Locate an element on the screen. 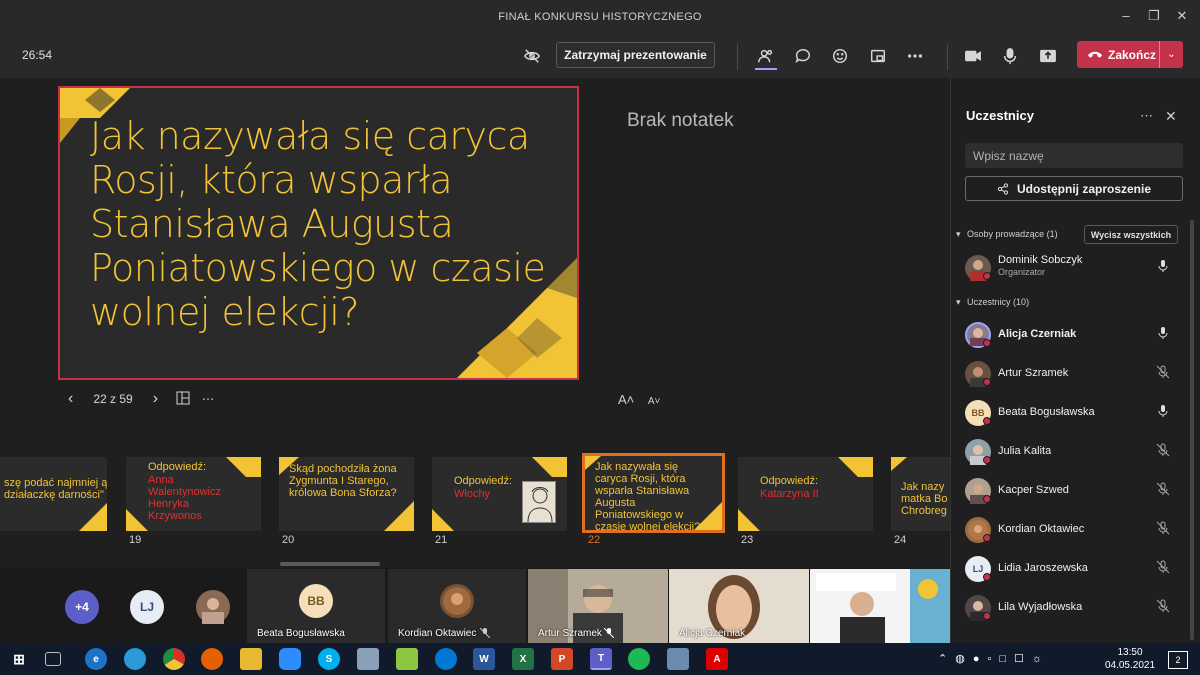 The height and width of the screenshot is (675, 1200). participant-row: Alicja Czerniak is located at coordinates (1072, 334).